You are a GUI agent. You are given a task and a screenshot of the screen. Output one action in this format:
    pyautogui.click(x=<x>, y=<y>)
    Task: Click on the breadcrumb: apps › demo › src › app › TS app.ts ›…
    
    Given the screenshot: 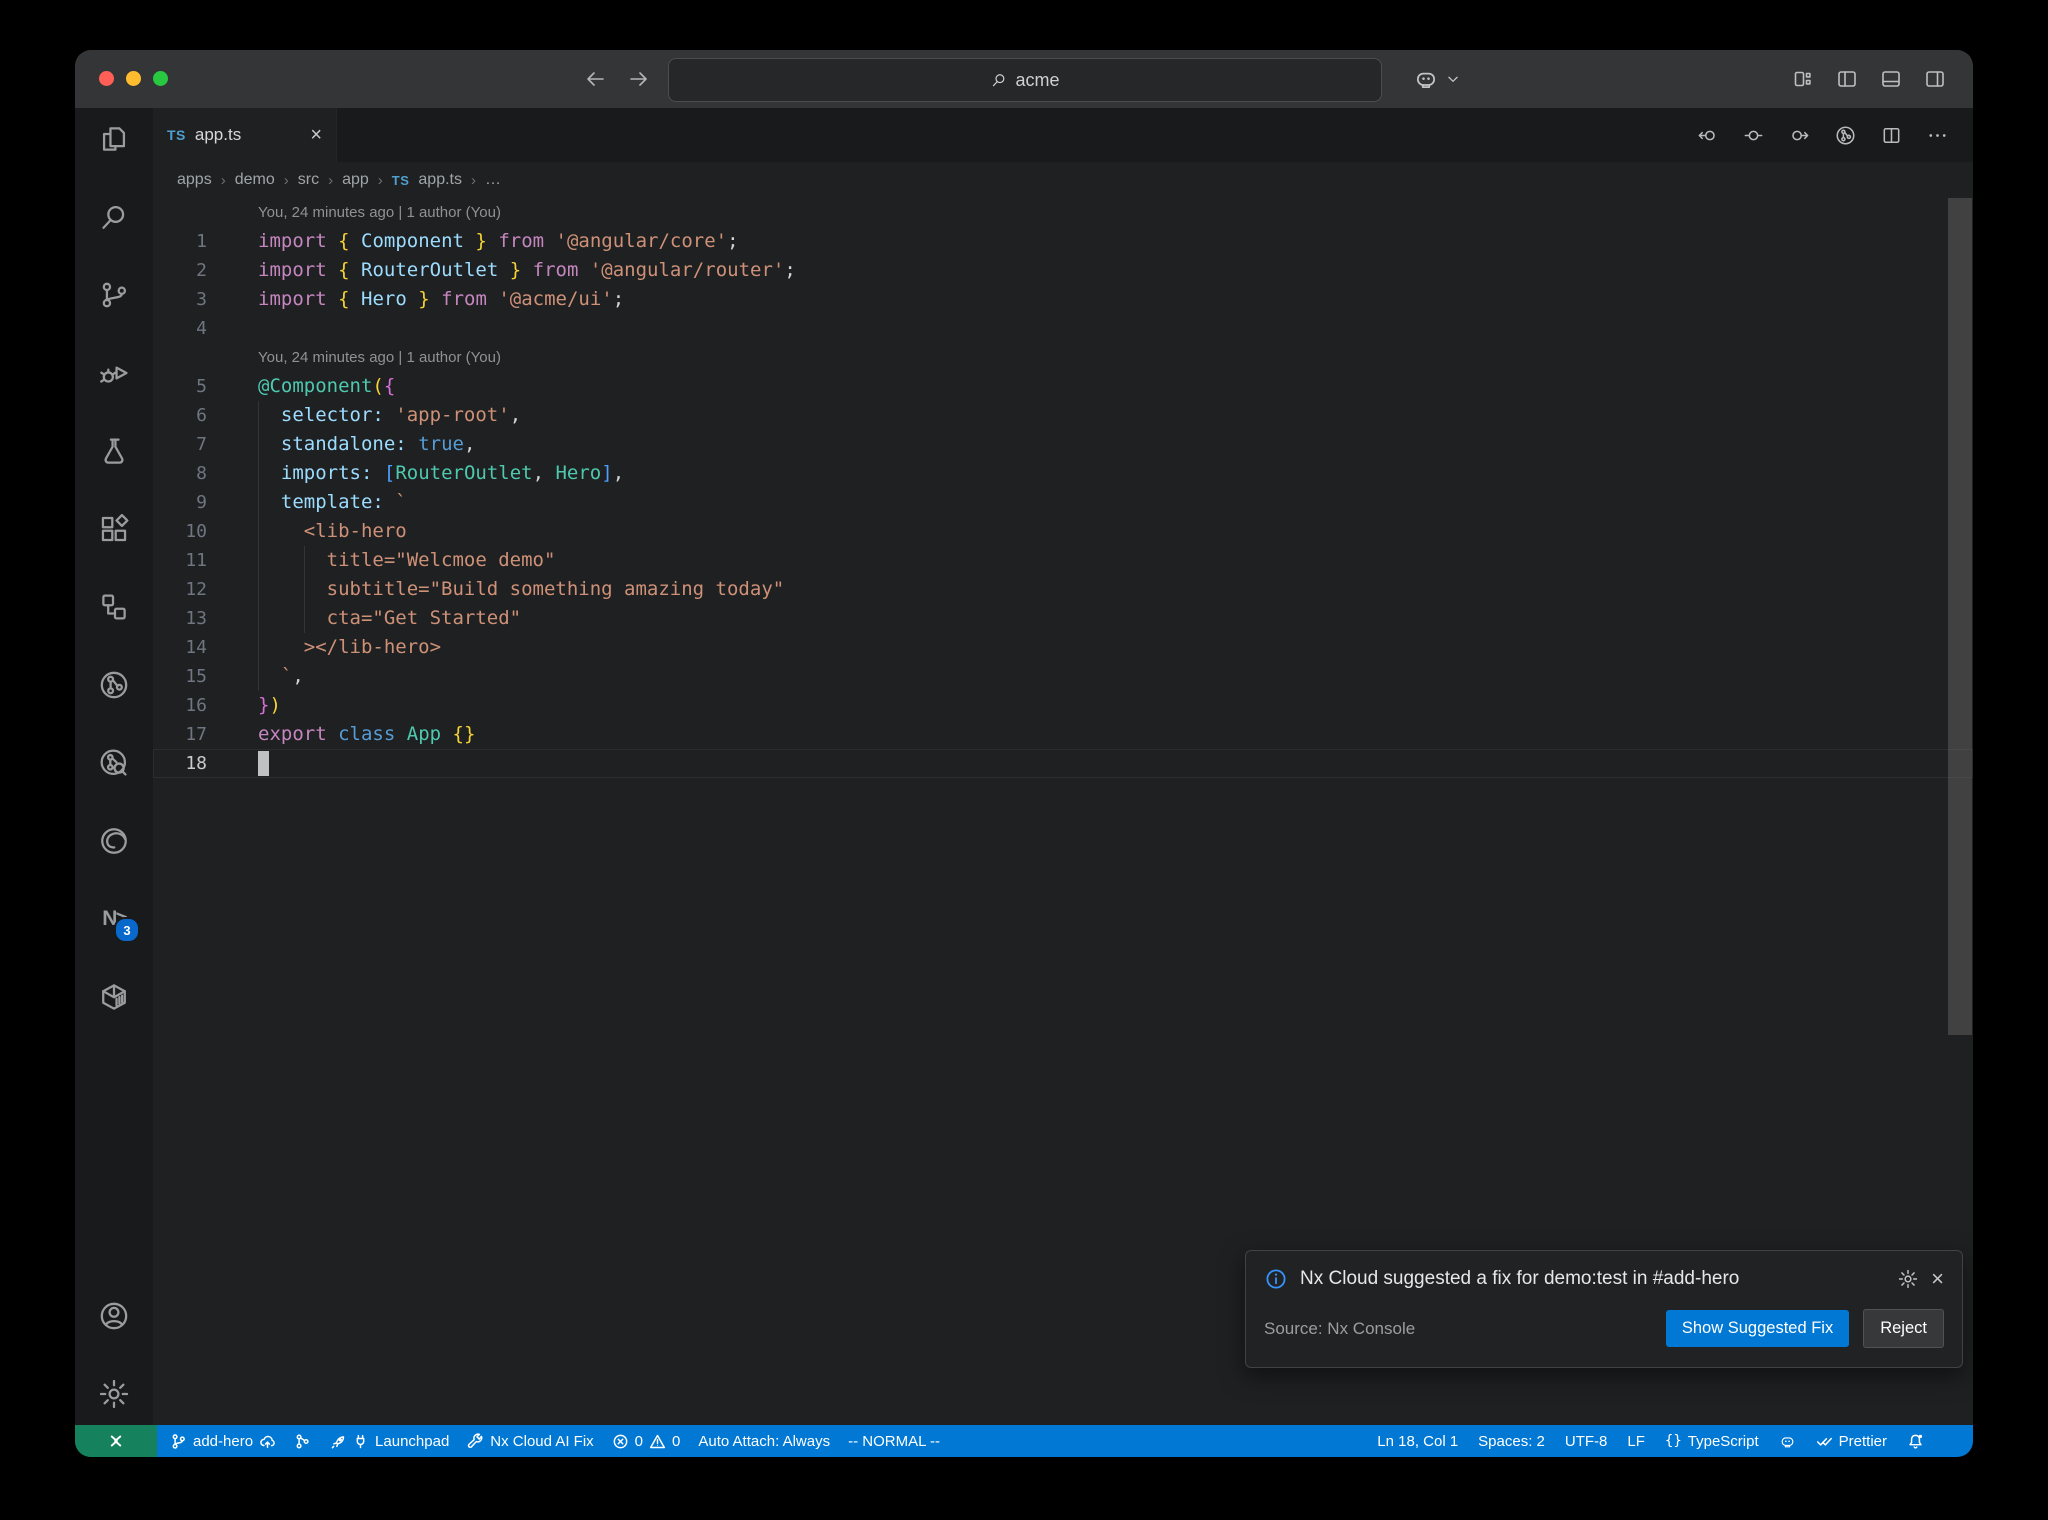 What is the action you would take?
    pyautogui.click(x=1063, y=180)
    